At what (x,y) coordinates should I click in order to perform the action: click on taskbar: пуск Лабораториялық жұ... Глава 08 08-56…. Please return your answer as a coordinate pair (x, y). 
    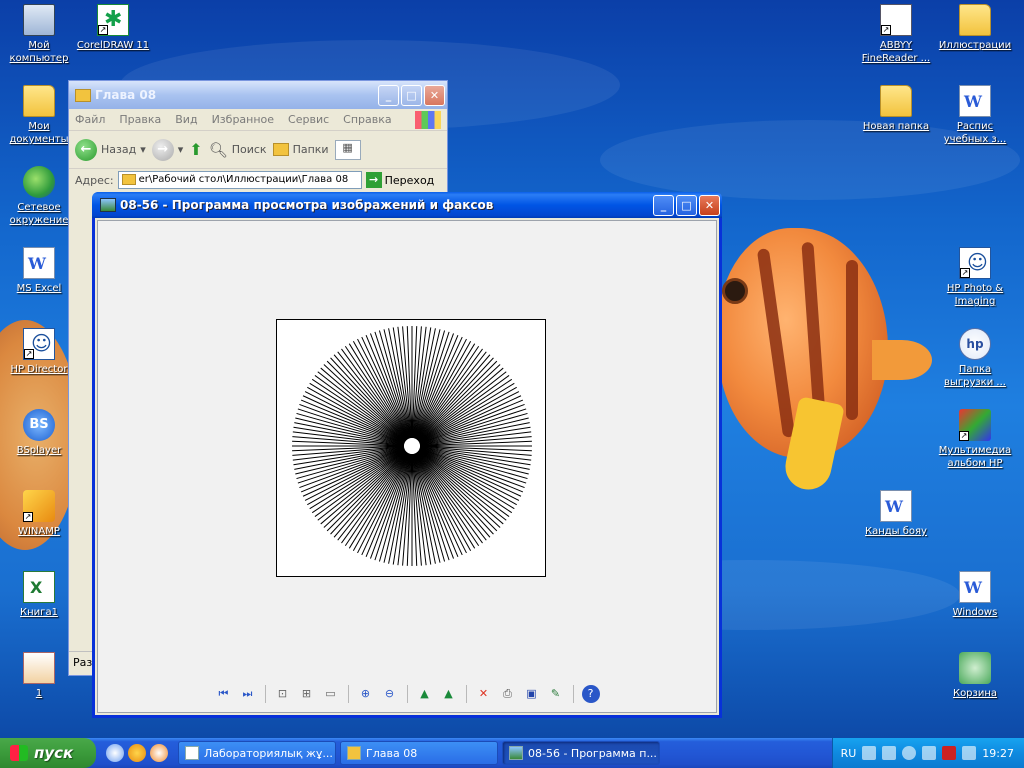
    Looking at the image, I should click on (512, 753).